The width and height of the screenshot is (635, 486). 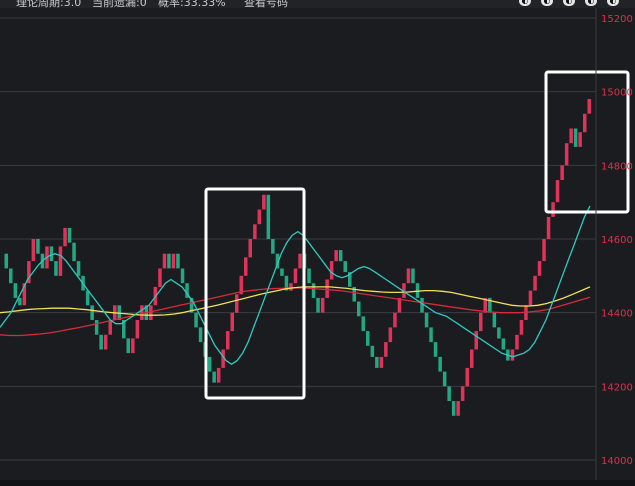 What do you see at coordinates (617, 314) in the screenshot?
I see `y-tick-label: 14400` at bounding box center [617, 314].